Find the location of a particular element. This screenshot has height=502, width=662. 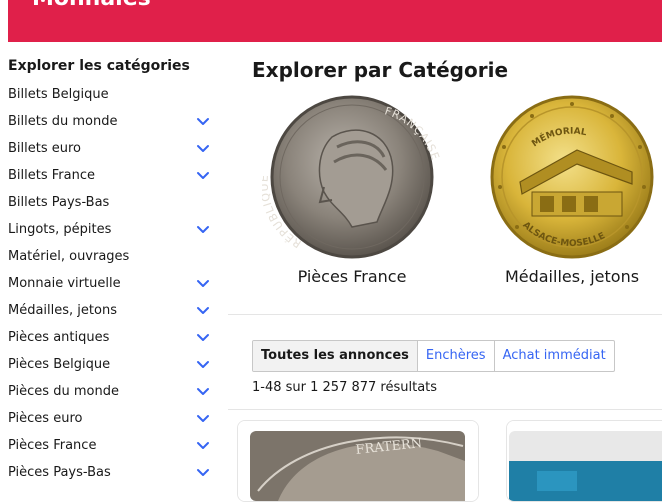

tab-toutes-les-annonces: Toutes les annonces is located at coordinates (335, 356).